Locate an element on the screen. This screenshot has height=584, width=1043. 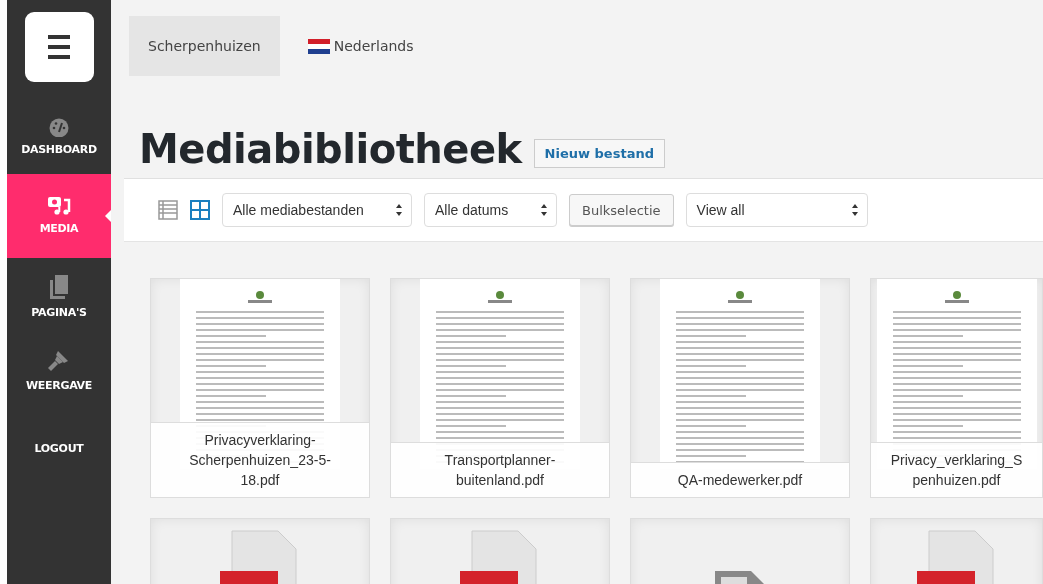
media-card: Transportplanner- buitenland.pdf is located at coordinates (500, 388).